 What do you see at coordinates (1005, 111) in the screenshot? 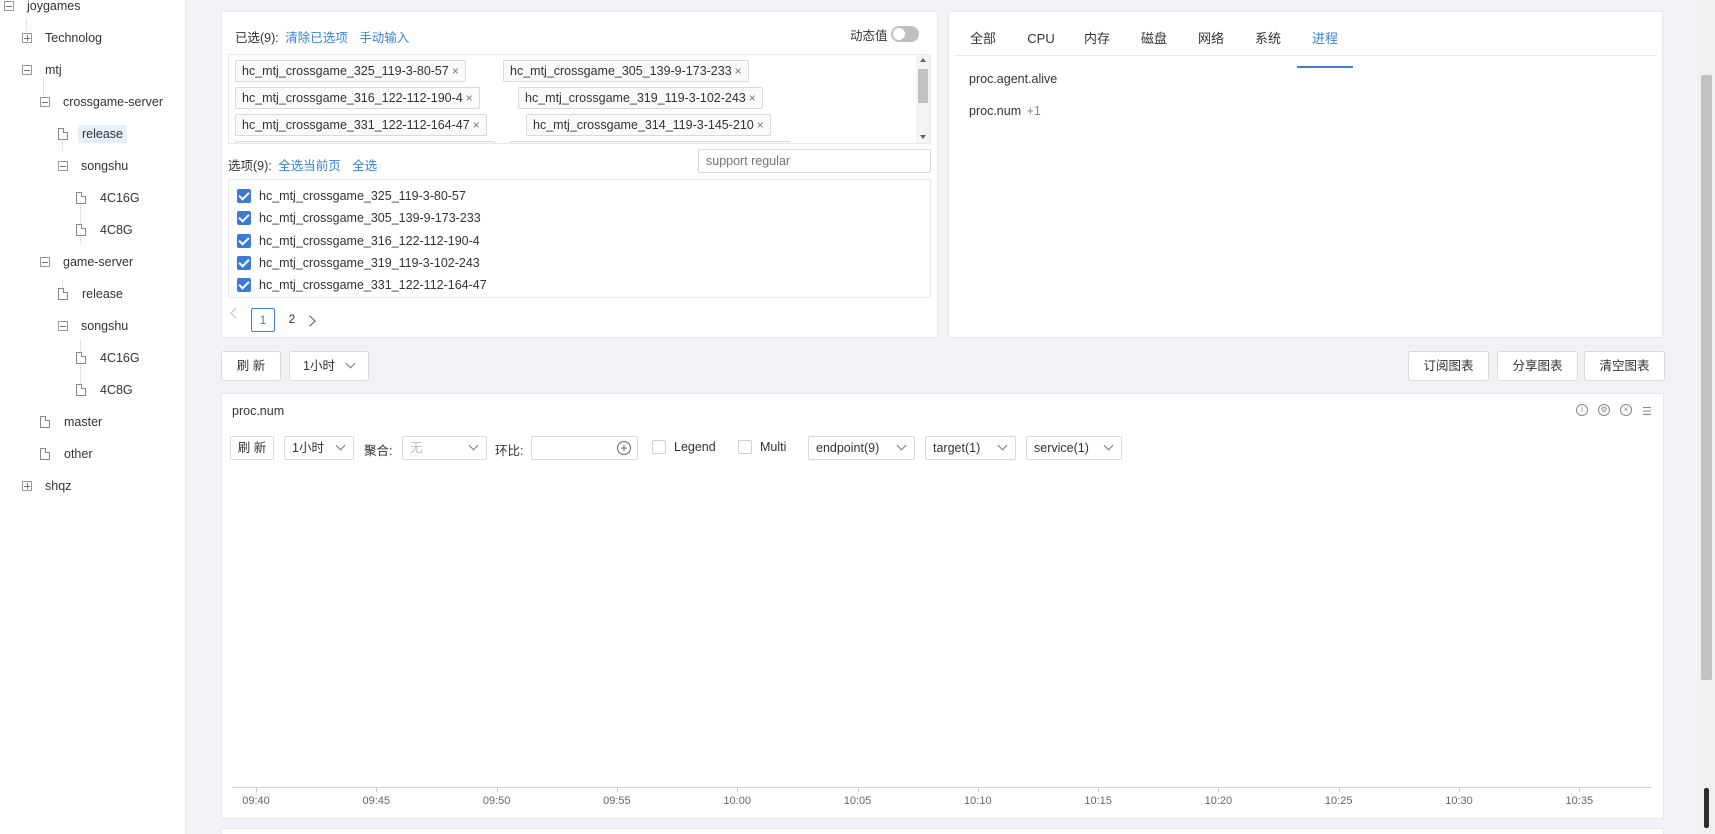
I see `metric-item: proc.num +1` at bounding box center [1005, 111].